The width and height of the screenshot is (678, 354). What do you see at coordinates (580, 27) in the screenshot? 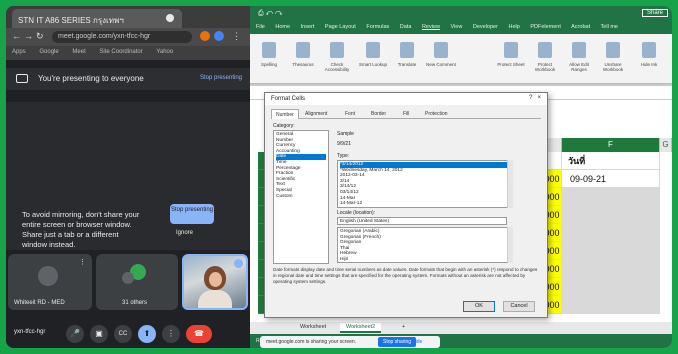
I see `ribbon-tab-acrobat: Acrobat` at bounding box center [580, 27].